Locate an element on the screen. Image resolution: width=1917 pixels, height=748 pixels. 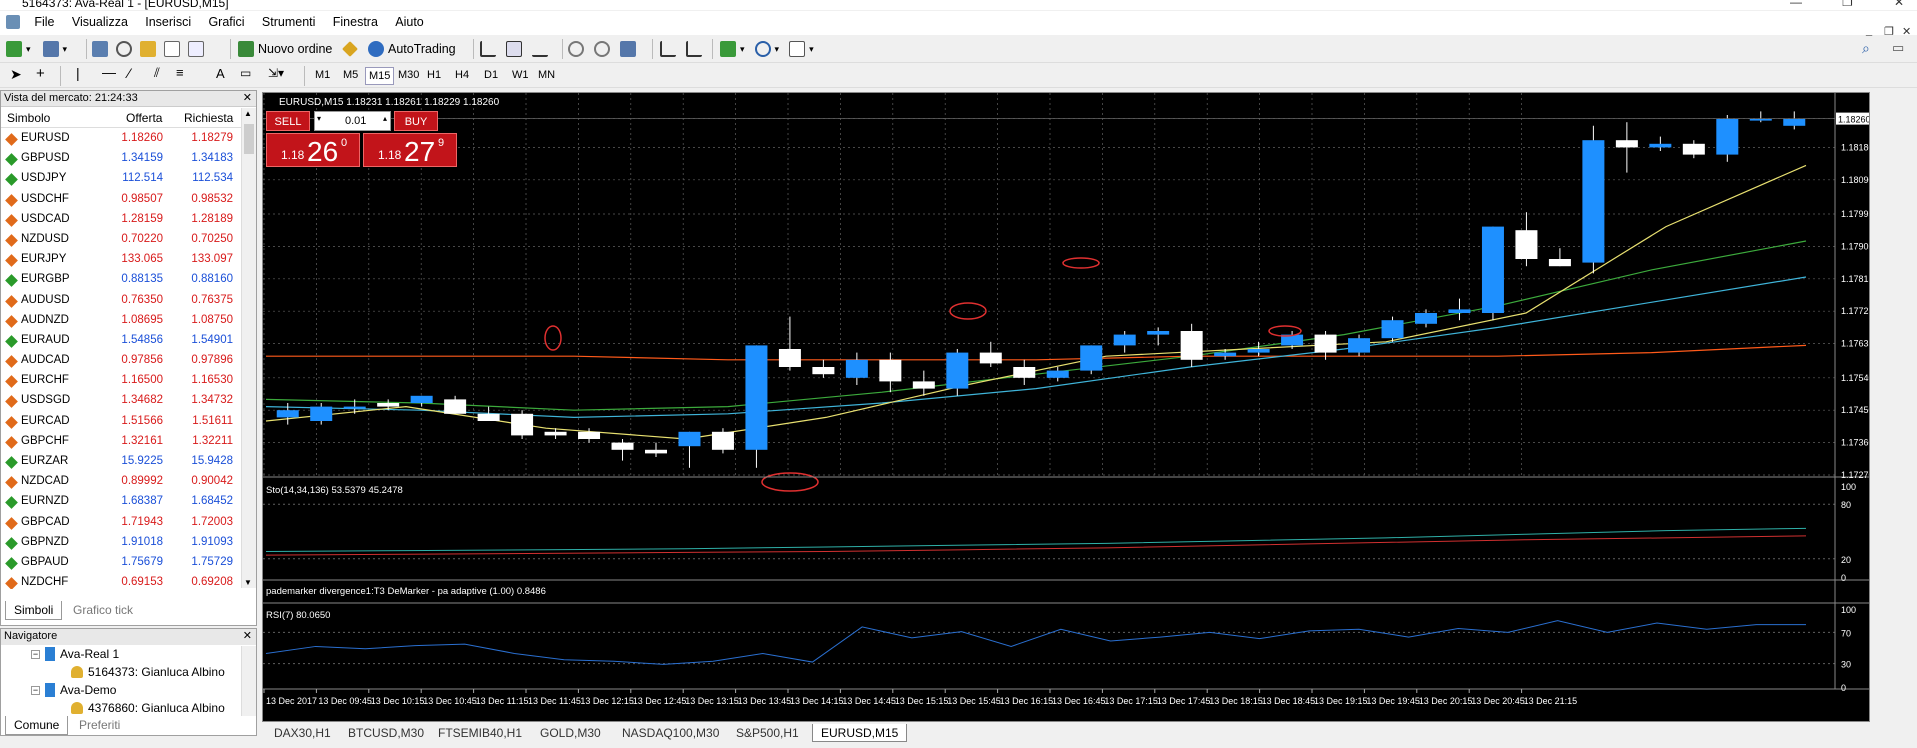
new-chart-icon is located at coordinates (14, 49).